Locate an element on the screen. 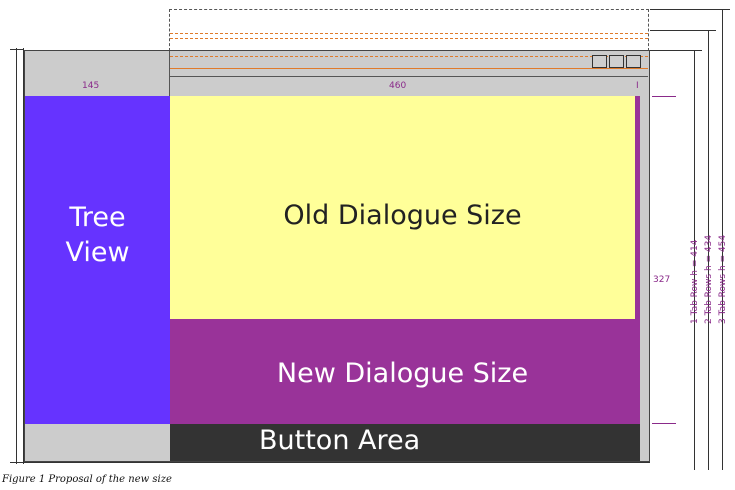 This screenshot has width=735, height=490. minimize-button-icon is located at coordinates (599, 61).